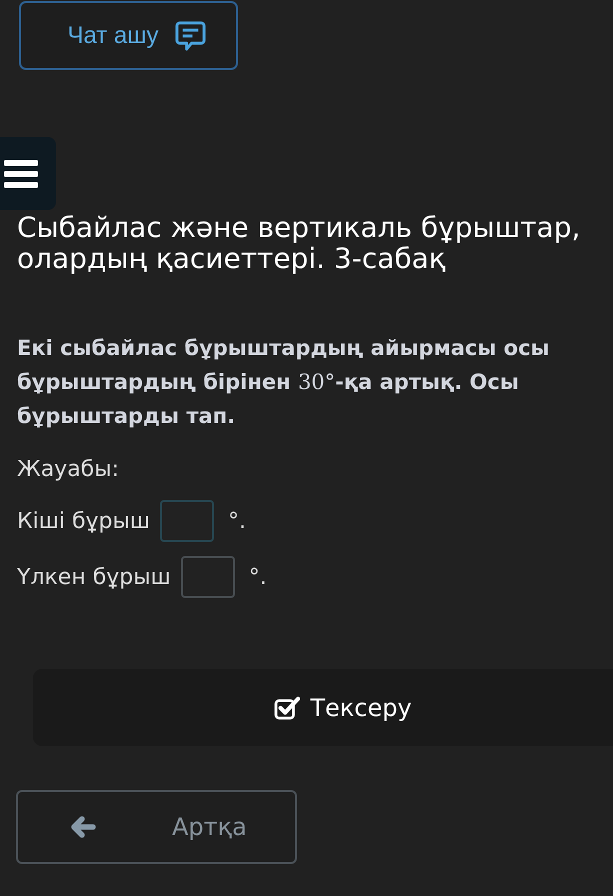  What do you see at coordinates (284, 382) in the screenshot?
I see `question-text: Екі сыбайлас бұрыштардың айырмасы осы бұрыштардың бірінен 30°-қа артық. Осы бұрыштарды тап.` at bounding box center [284, 382].